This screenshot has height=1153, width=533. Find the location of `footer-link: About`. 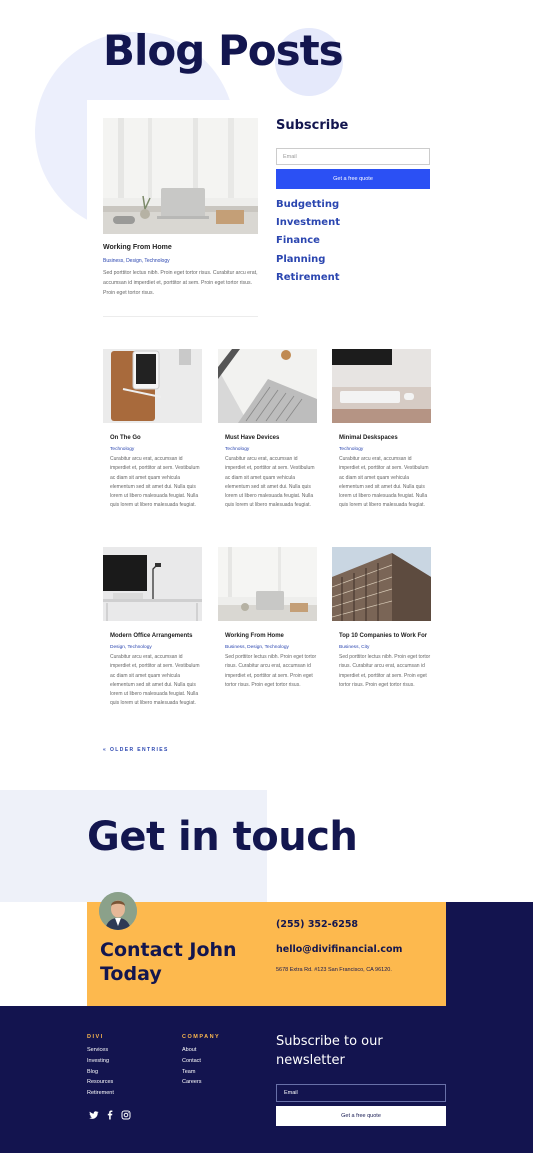

footer-link: About is located at coordinates (192, 1052).